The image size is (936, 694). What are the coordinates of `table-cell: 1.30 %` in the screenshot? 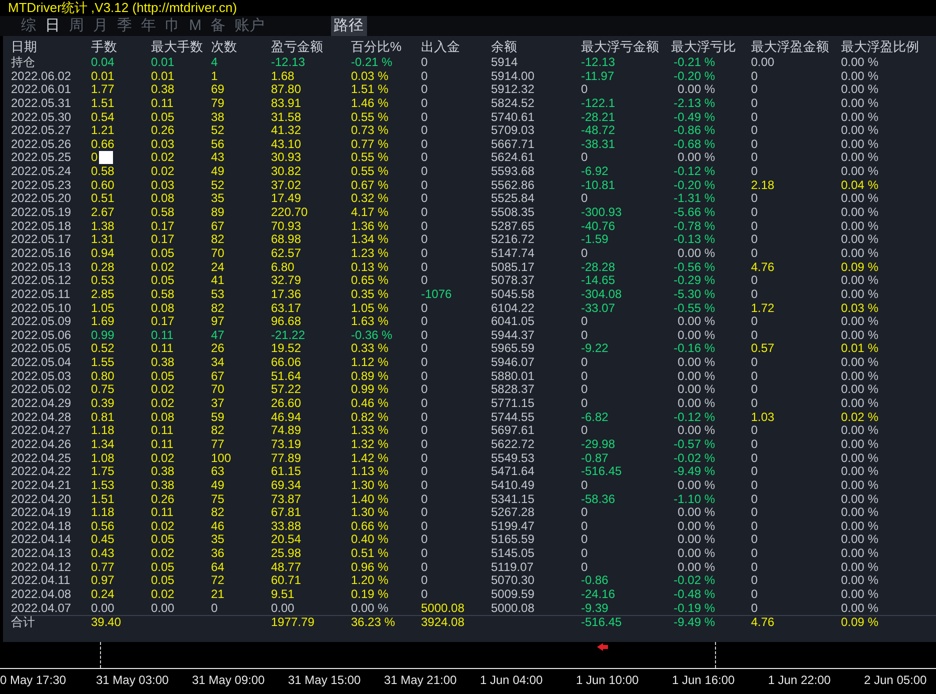 It's located at (369, 512).